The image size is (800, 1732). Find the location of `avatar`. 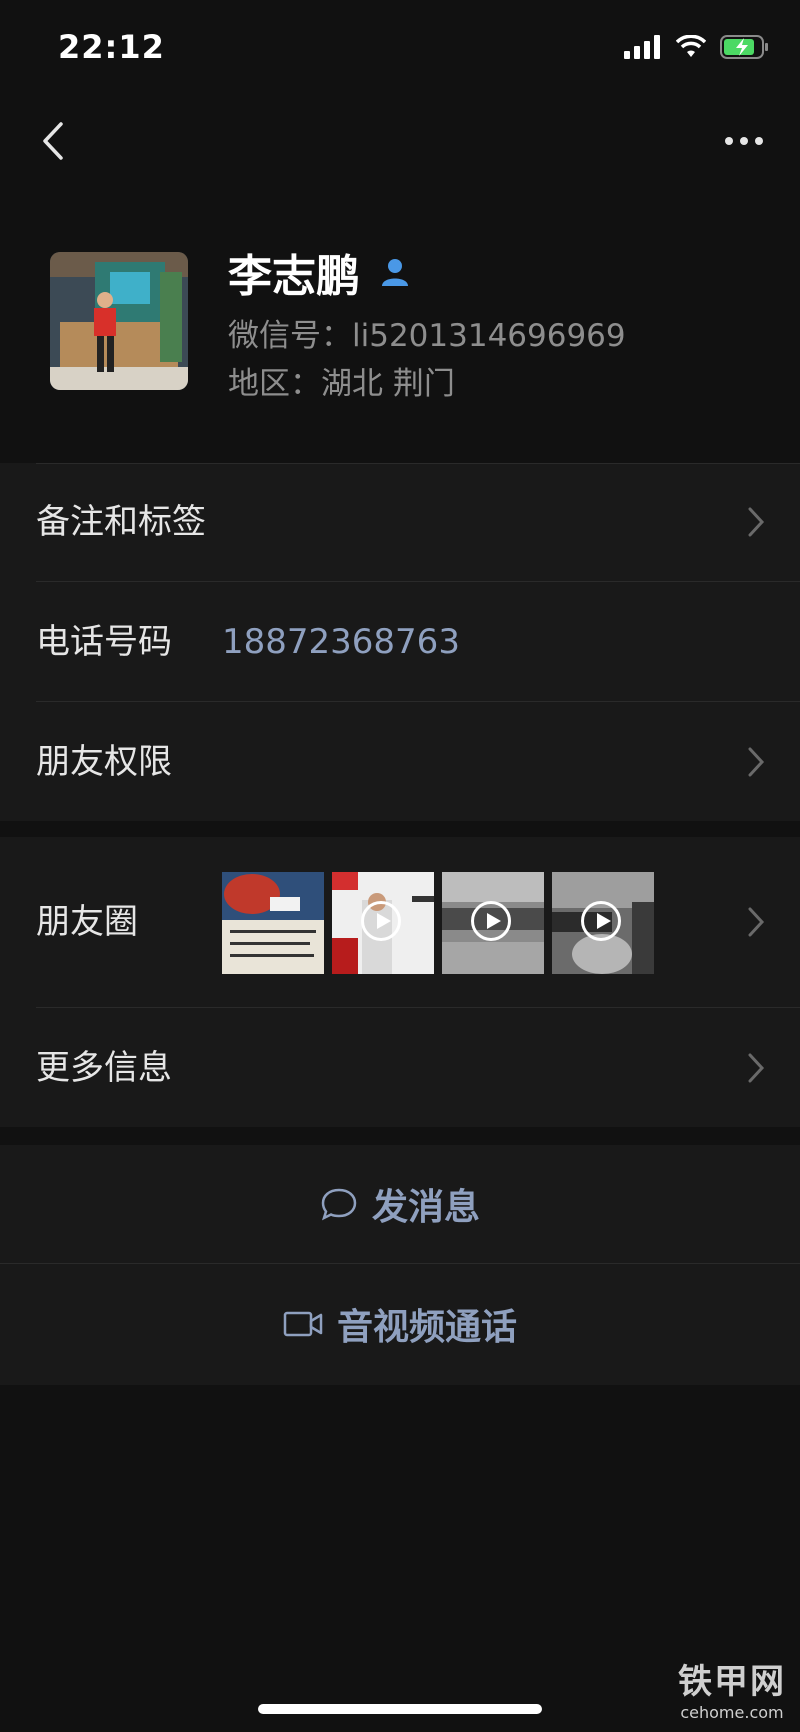

avatar is located at coordinates (119, 321).